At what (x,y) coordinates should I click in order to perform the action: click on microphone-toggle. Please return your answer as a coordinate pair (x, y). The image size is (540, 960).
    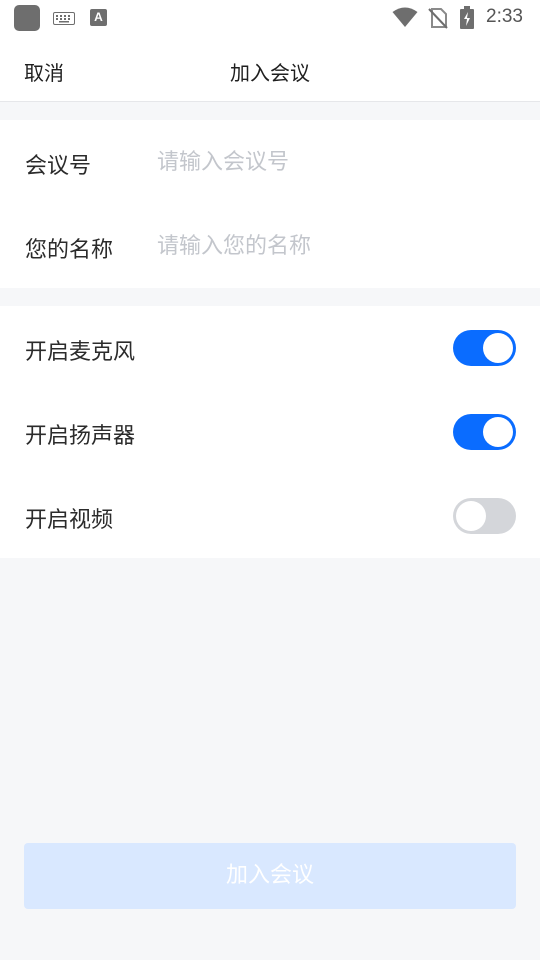
    Looking at the image, I should click on (484, 348).